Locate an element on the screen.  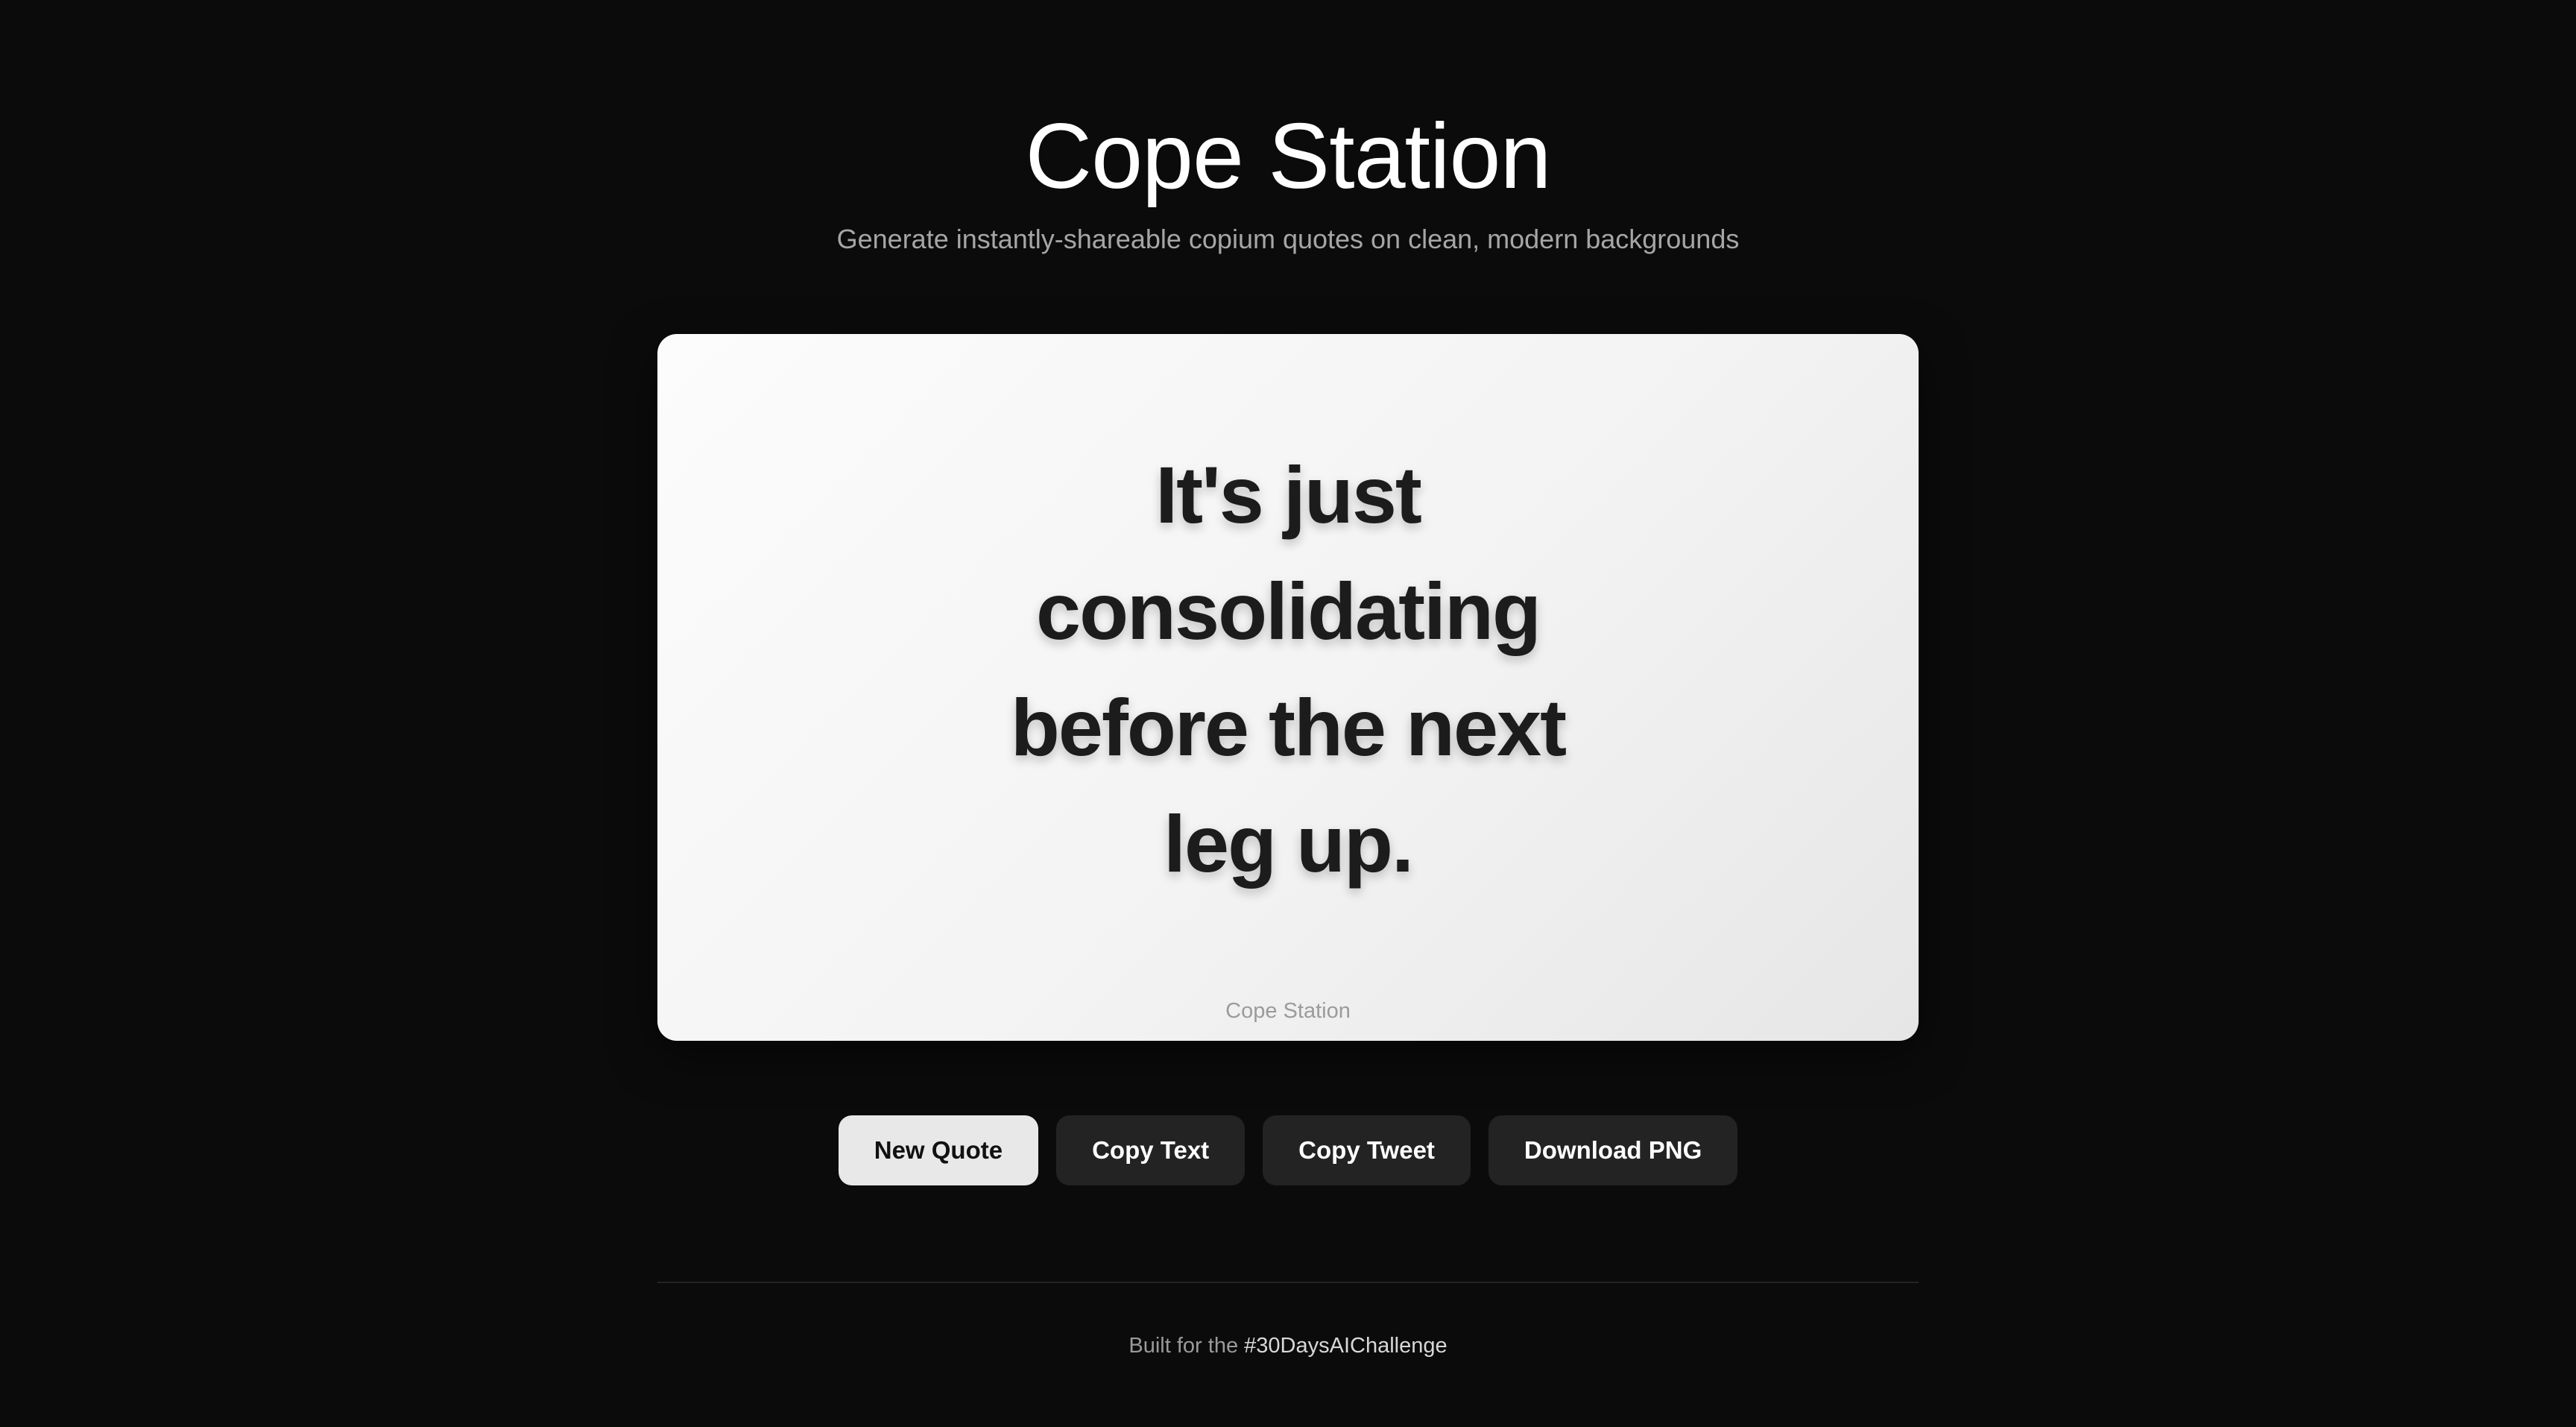
copy-text-button: Copy Text is located at coordinates (1151, 1150).